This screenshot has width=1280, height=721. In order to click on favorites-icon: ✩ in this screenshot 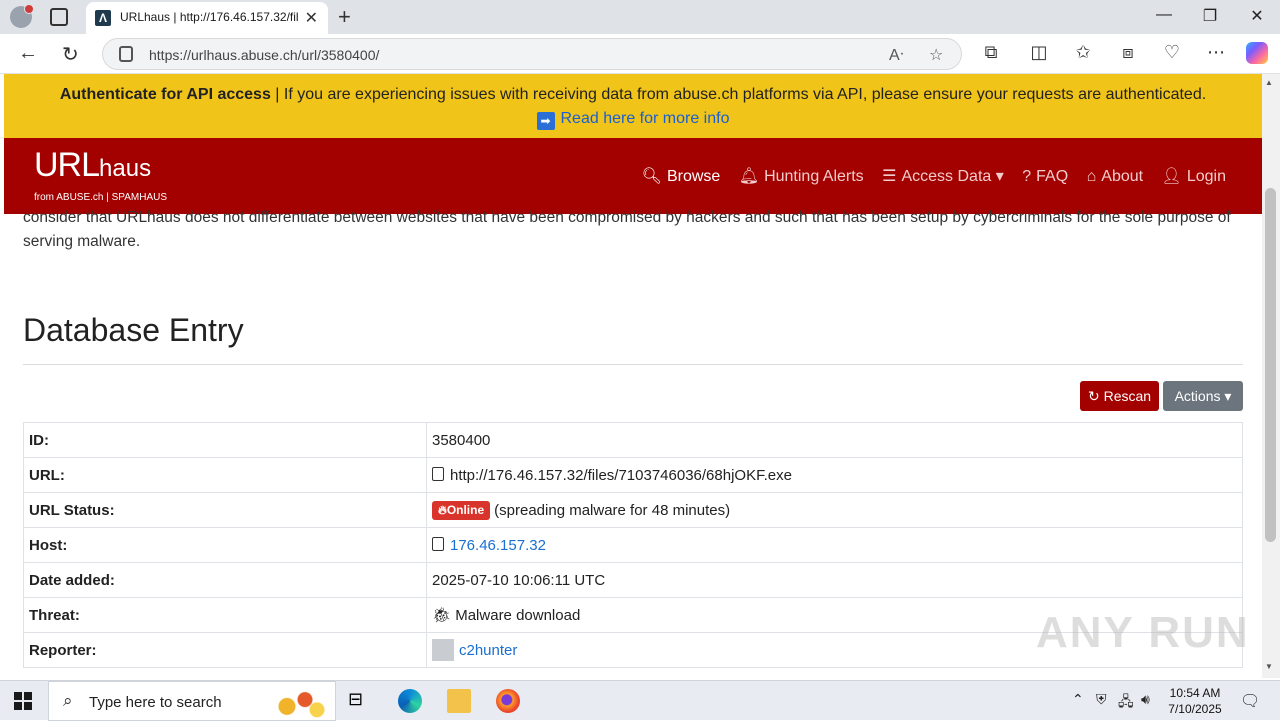, I will do `click(1083, 52)`.